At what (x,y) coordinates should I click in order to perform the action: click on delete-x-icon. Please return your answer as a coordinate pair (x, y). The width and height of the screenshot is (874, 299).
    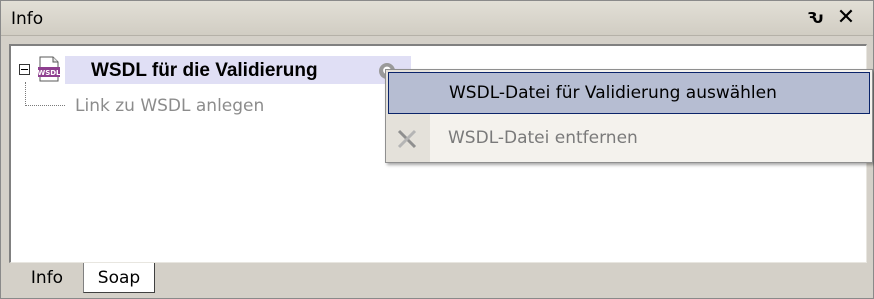
    Looking at the image, I should click on (407, 139).